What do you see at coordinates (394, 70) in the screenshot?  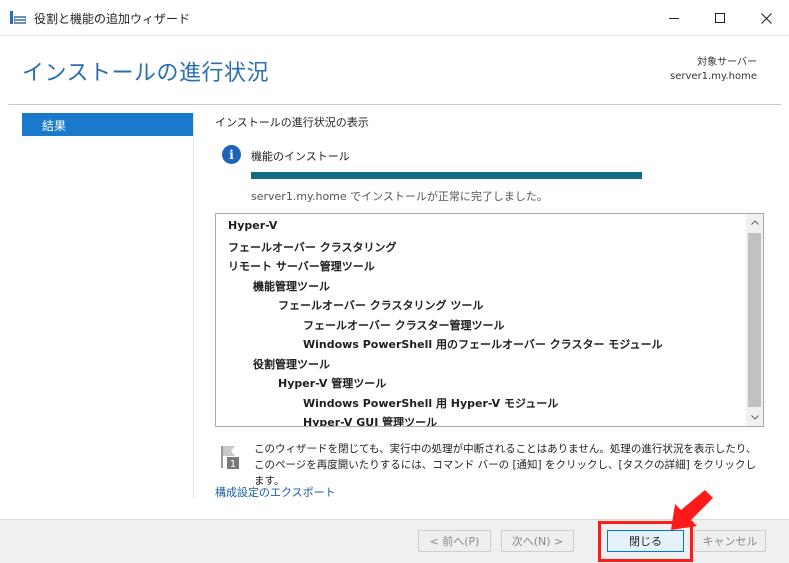 I see `wizard-header: インストールの進行状況 対象サーバー server1.my.home` at bounding box center [394, 70].